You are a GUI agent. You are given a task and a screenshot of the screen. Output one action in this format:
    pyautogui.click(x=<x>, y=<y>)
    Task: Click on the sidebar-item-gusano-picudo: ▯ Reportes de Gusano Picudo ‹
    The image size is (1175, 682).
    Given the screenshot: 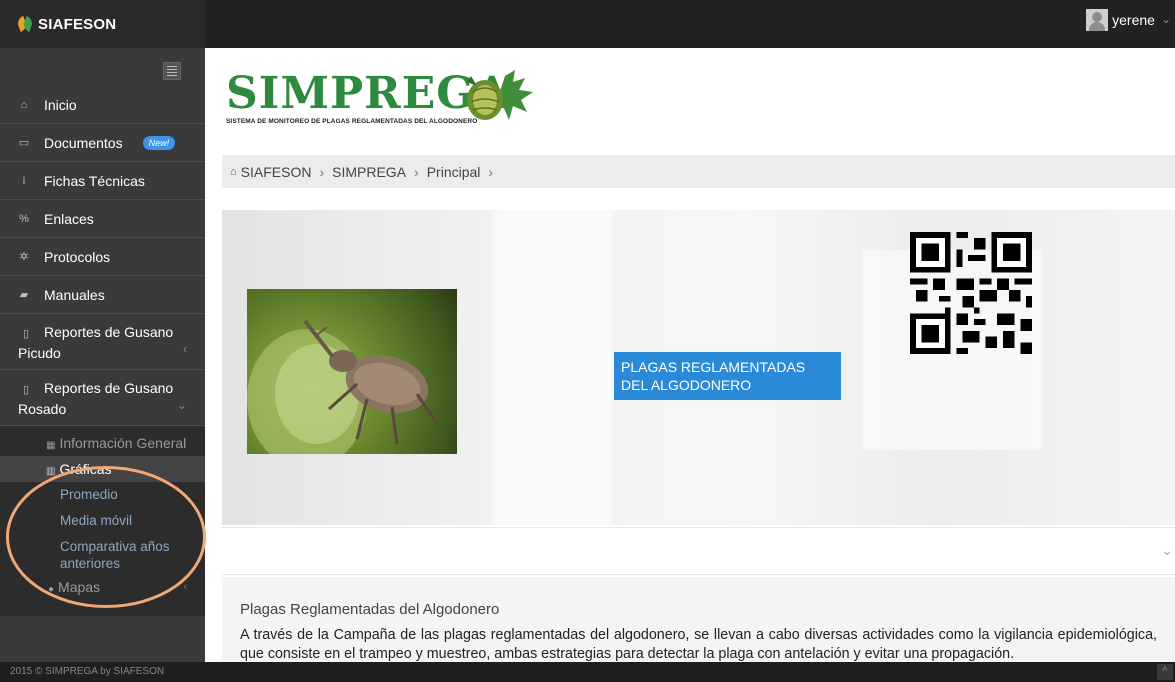 What is the action you would take?
    pyautogui.click(x=102, y=342)
    